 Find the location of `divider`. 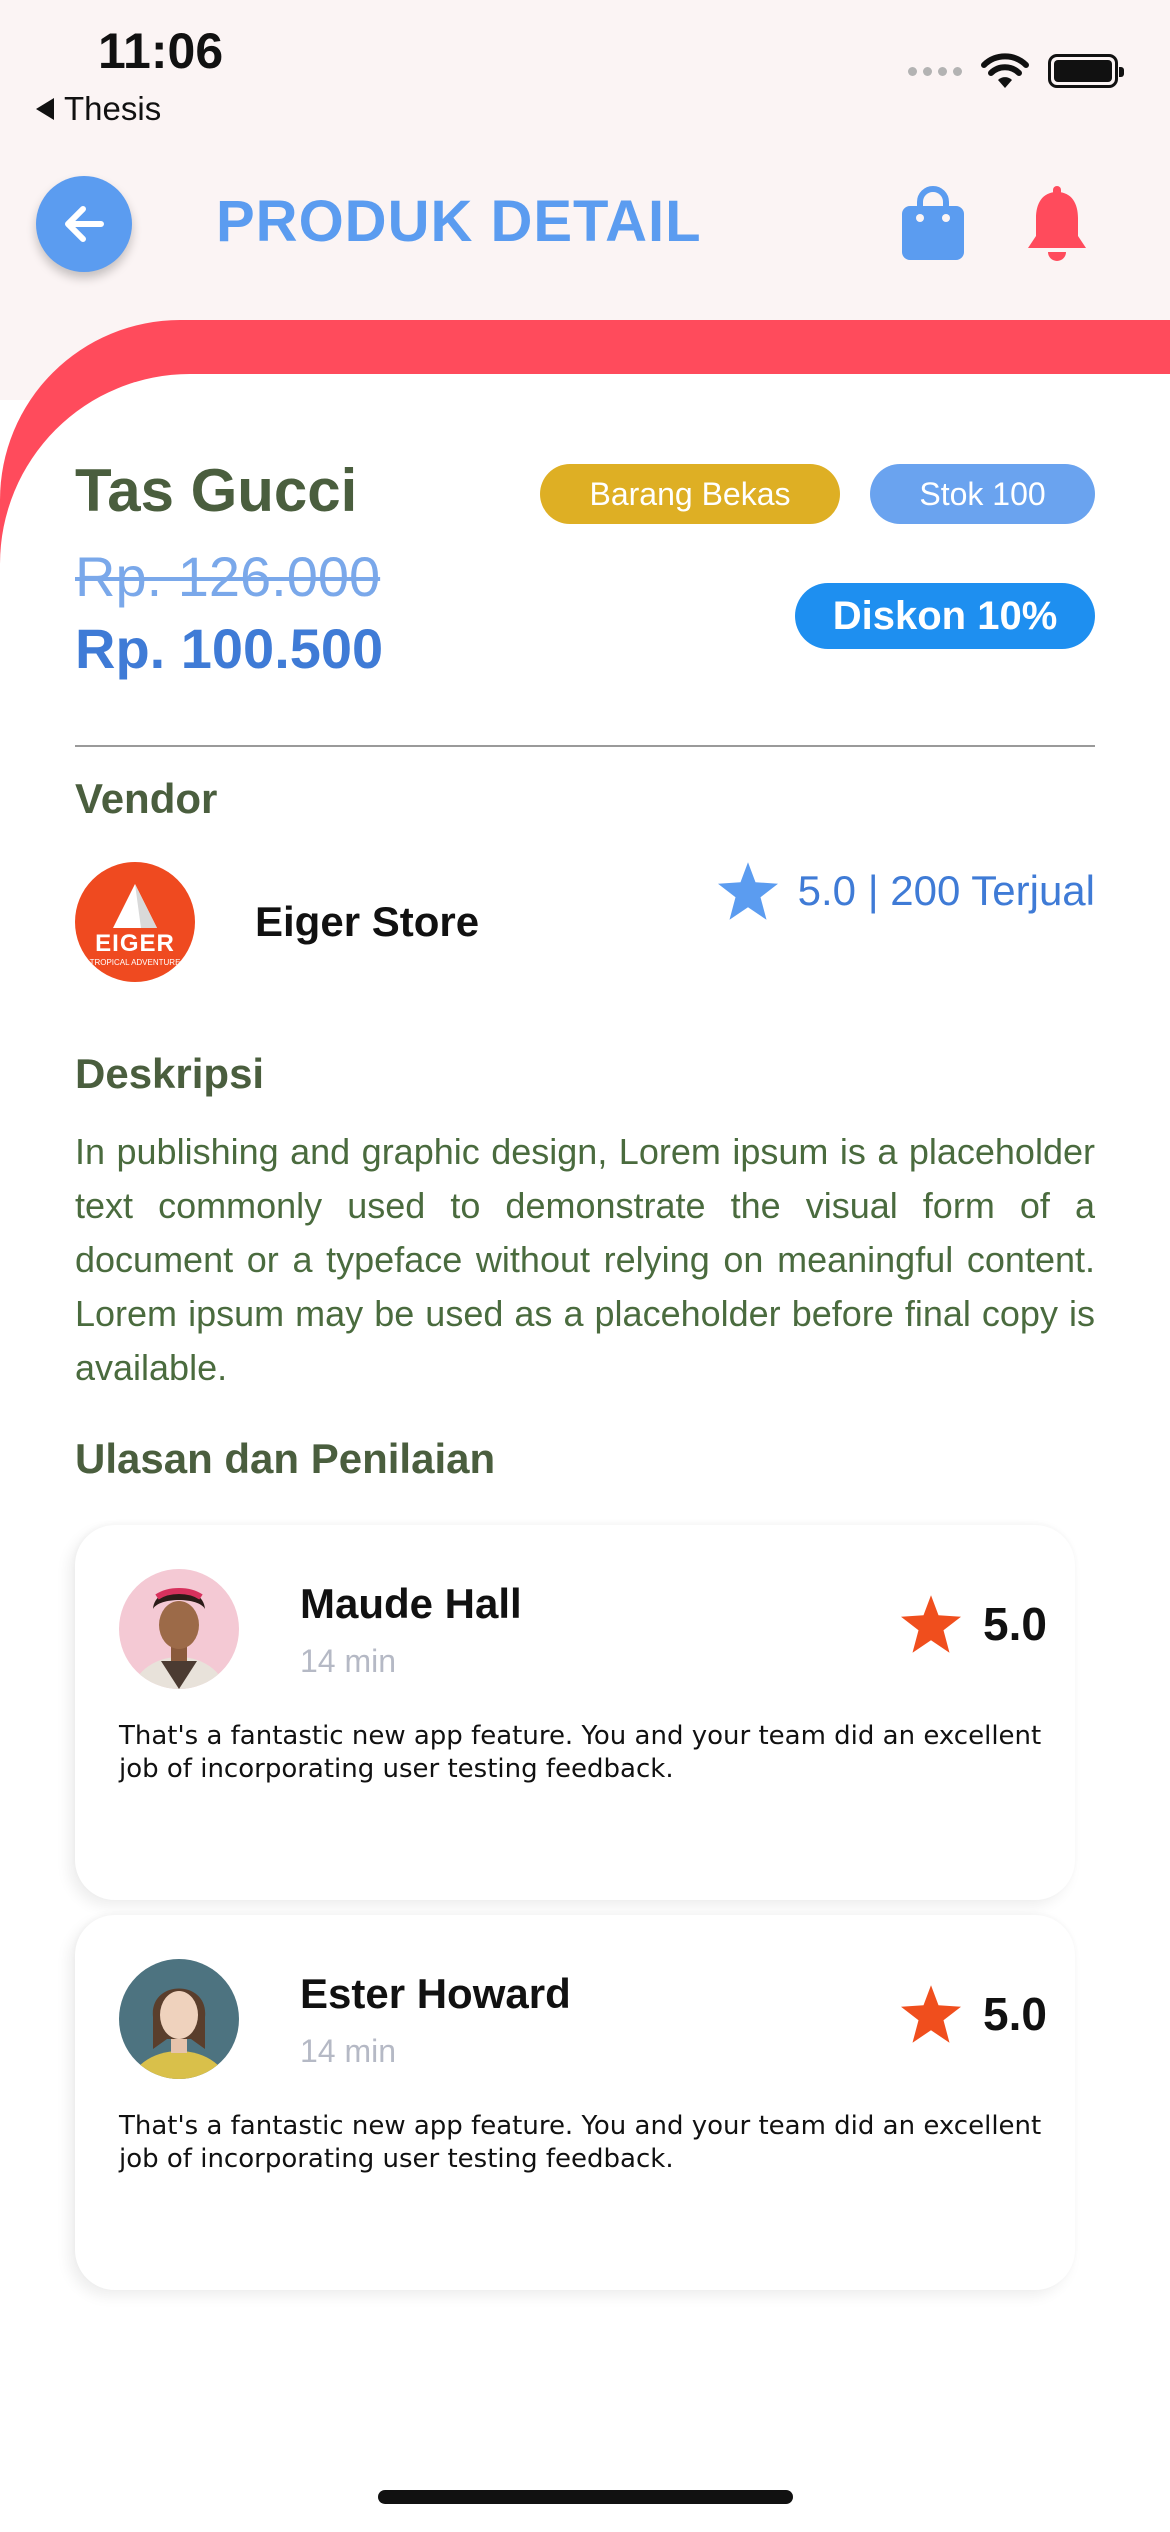

divider is located at coordinates (585, 746).